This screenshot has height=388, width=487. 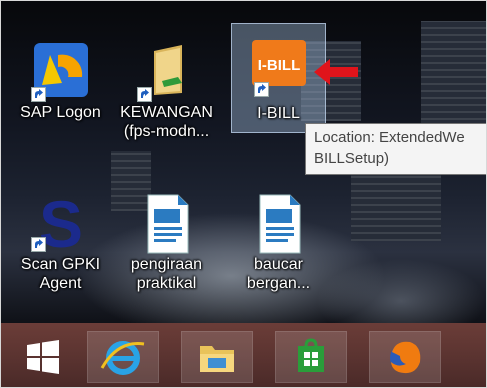 I want to click on desktop-icon-scan-gpki: S Scan GPKI Agent, so click(x=60, y=242).